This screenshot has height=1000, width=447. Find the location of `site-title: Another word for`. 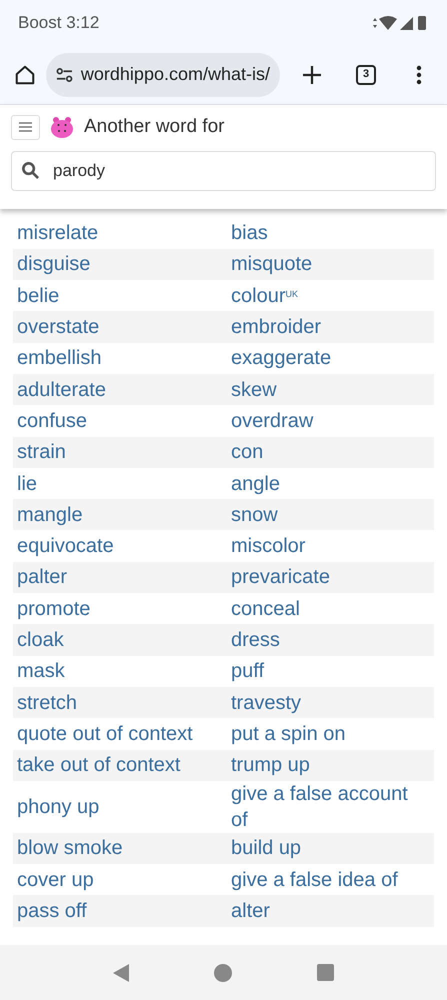

site-title: Another word for is located at coordinates (154, 127).